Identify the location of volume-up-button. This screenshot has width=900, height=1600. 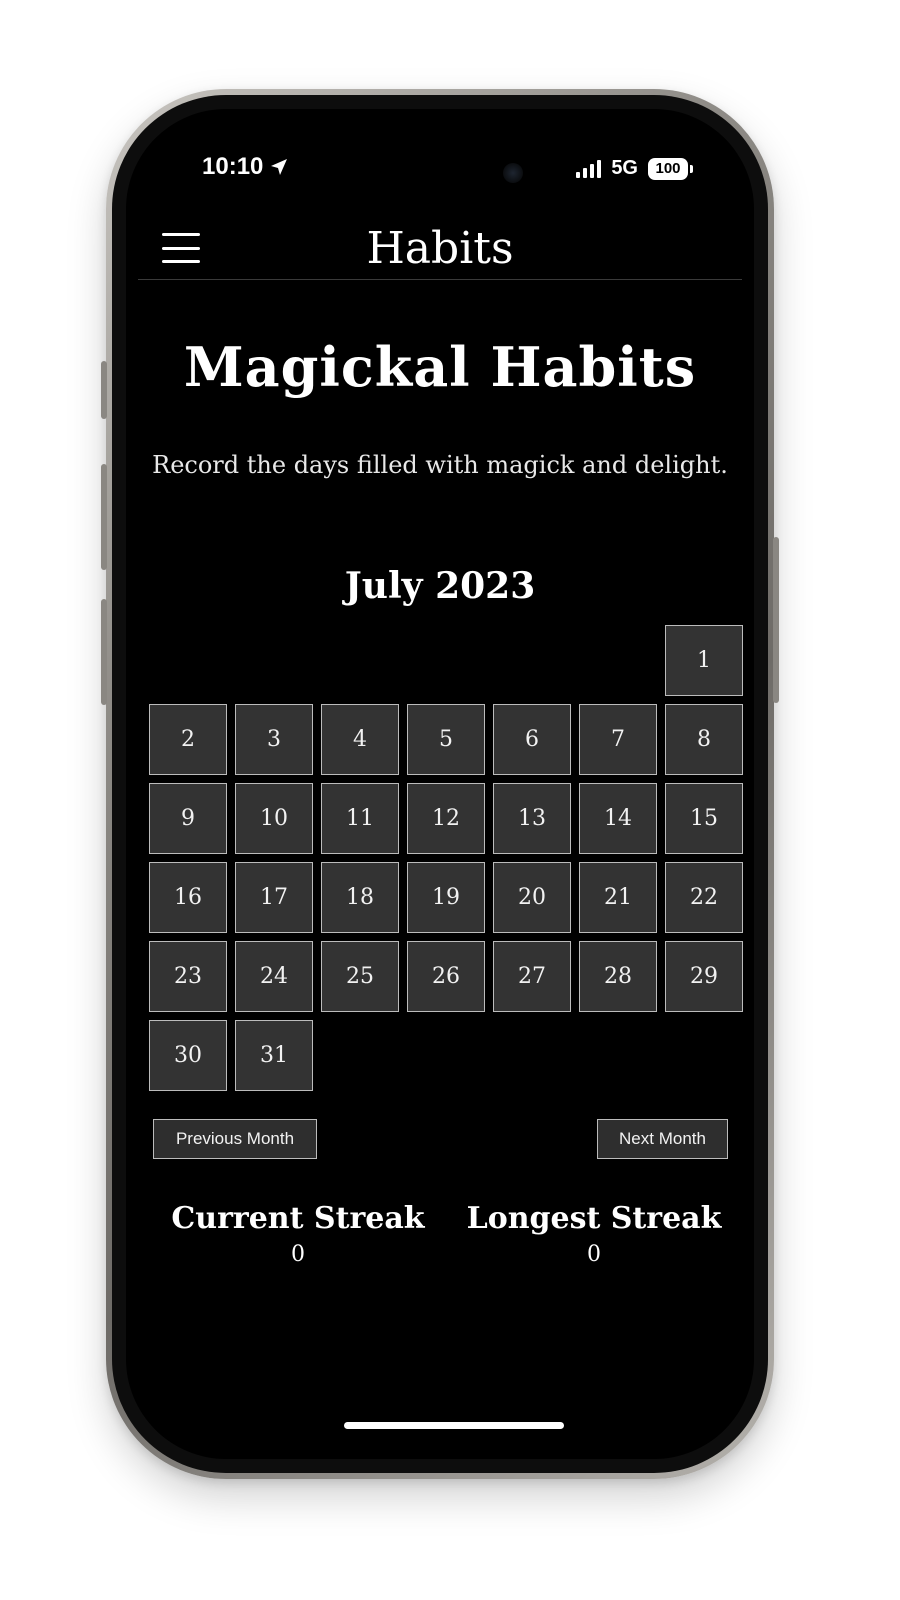
(104, 517).